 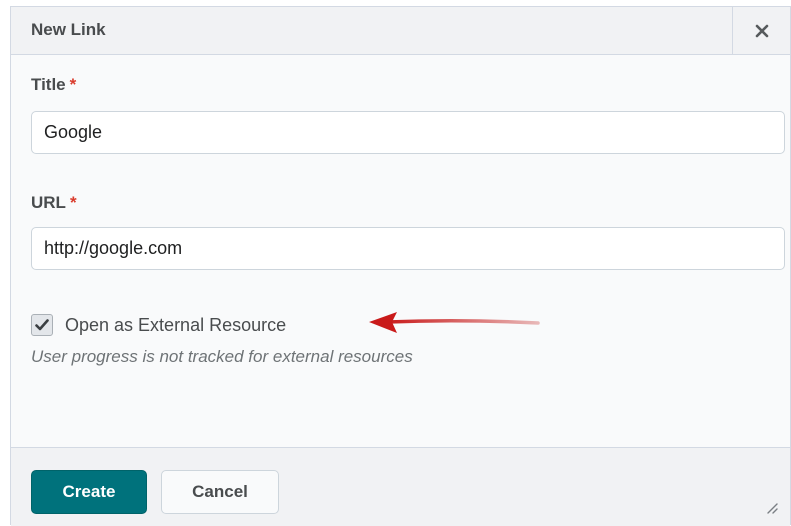 What do you see at coordinates (89, 492) in the screenshot?
I see `create-button: Create` at bounding box center [89, 492].